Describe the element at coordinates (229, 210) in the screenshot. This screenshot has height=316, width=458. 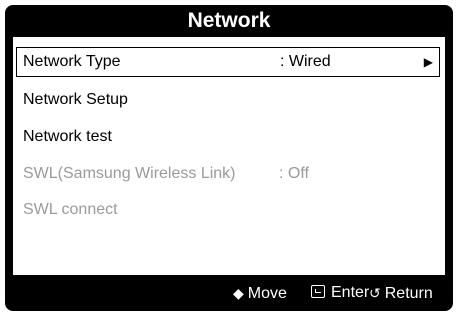
I see `menu-item-swl-connect: SWL connect` at that location.